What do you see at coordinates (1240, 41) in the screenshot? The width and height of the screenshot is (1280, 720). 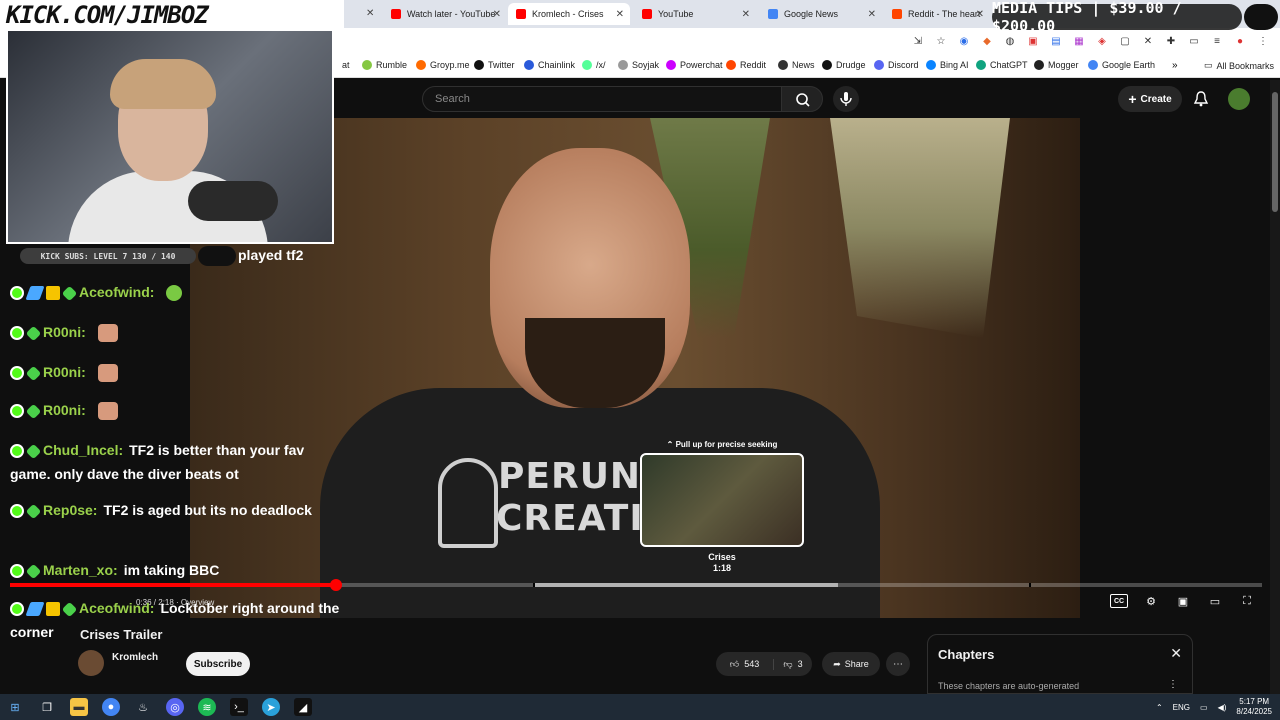 I see `profile-icon: ●` at bounding box center [1240, 41].